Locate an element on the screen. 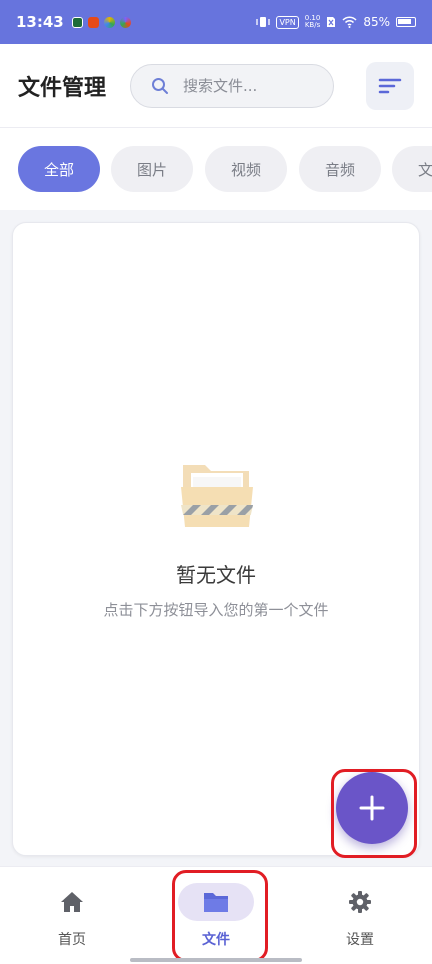 This screenshot has width=432, height=964. nav-item-home: 首页 is located at coordinates (72, 917).